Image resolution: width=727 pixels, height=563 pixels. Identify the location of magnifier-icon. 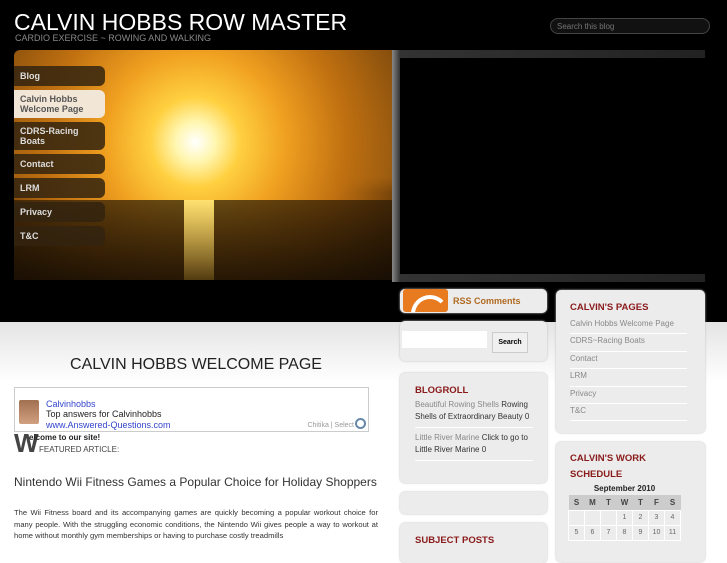
(360, 423).